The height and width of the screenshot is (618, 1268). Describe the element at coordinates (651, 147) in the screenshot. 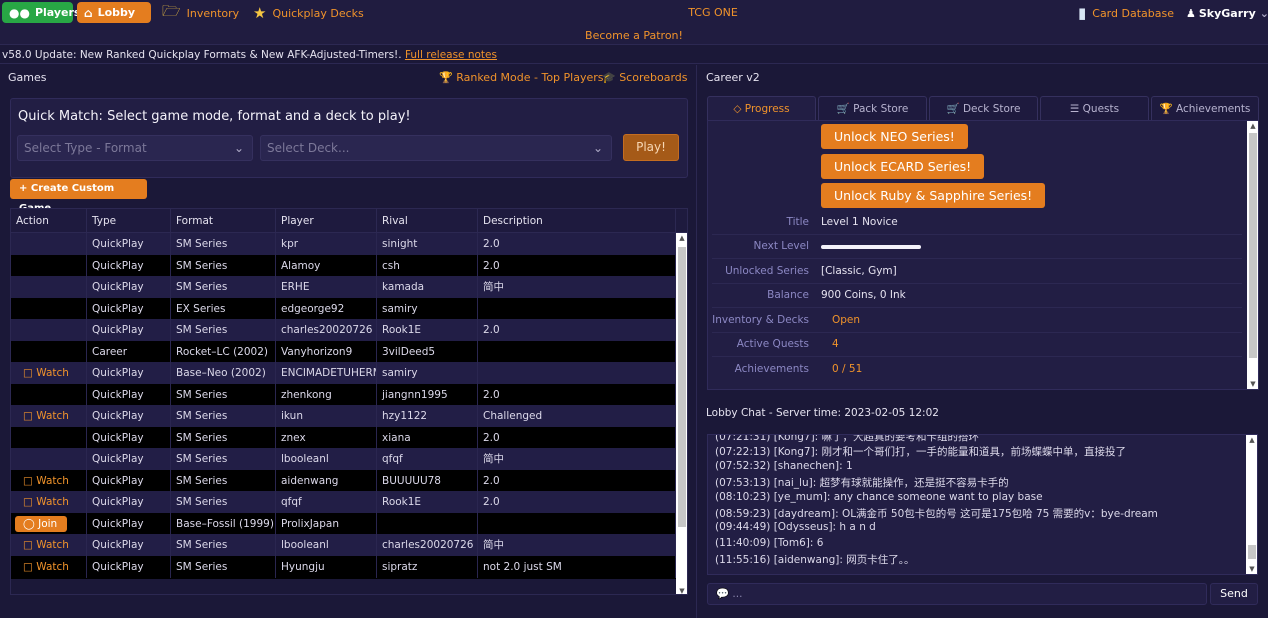

I see `play-button: Play!` at that location.